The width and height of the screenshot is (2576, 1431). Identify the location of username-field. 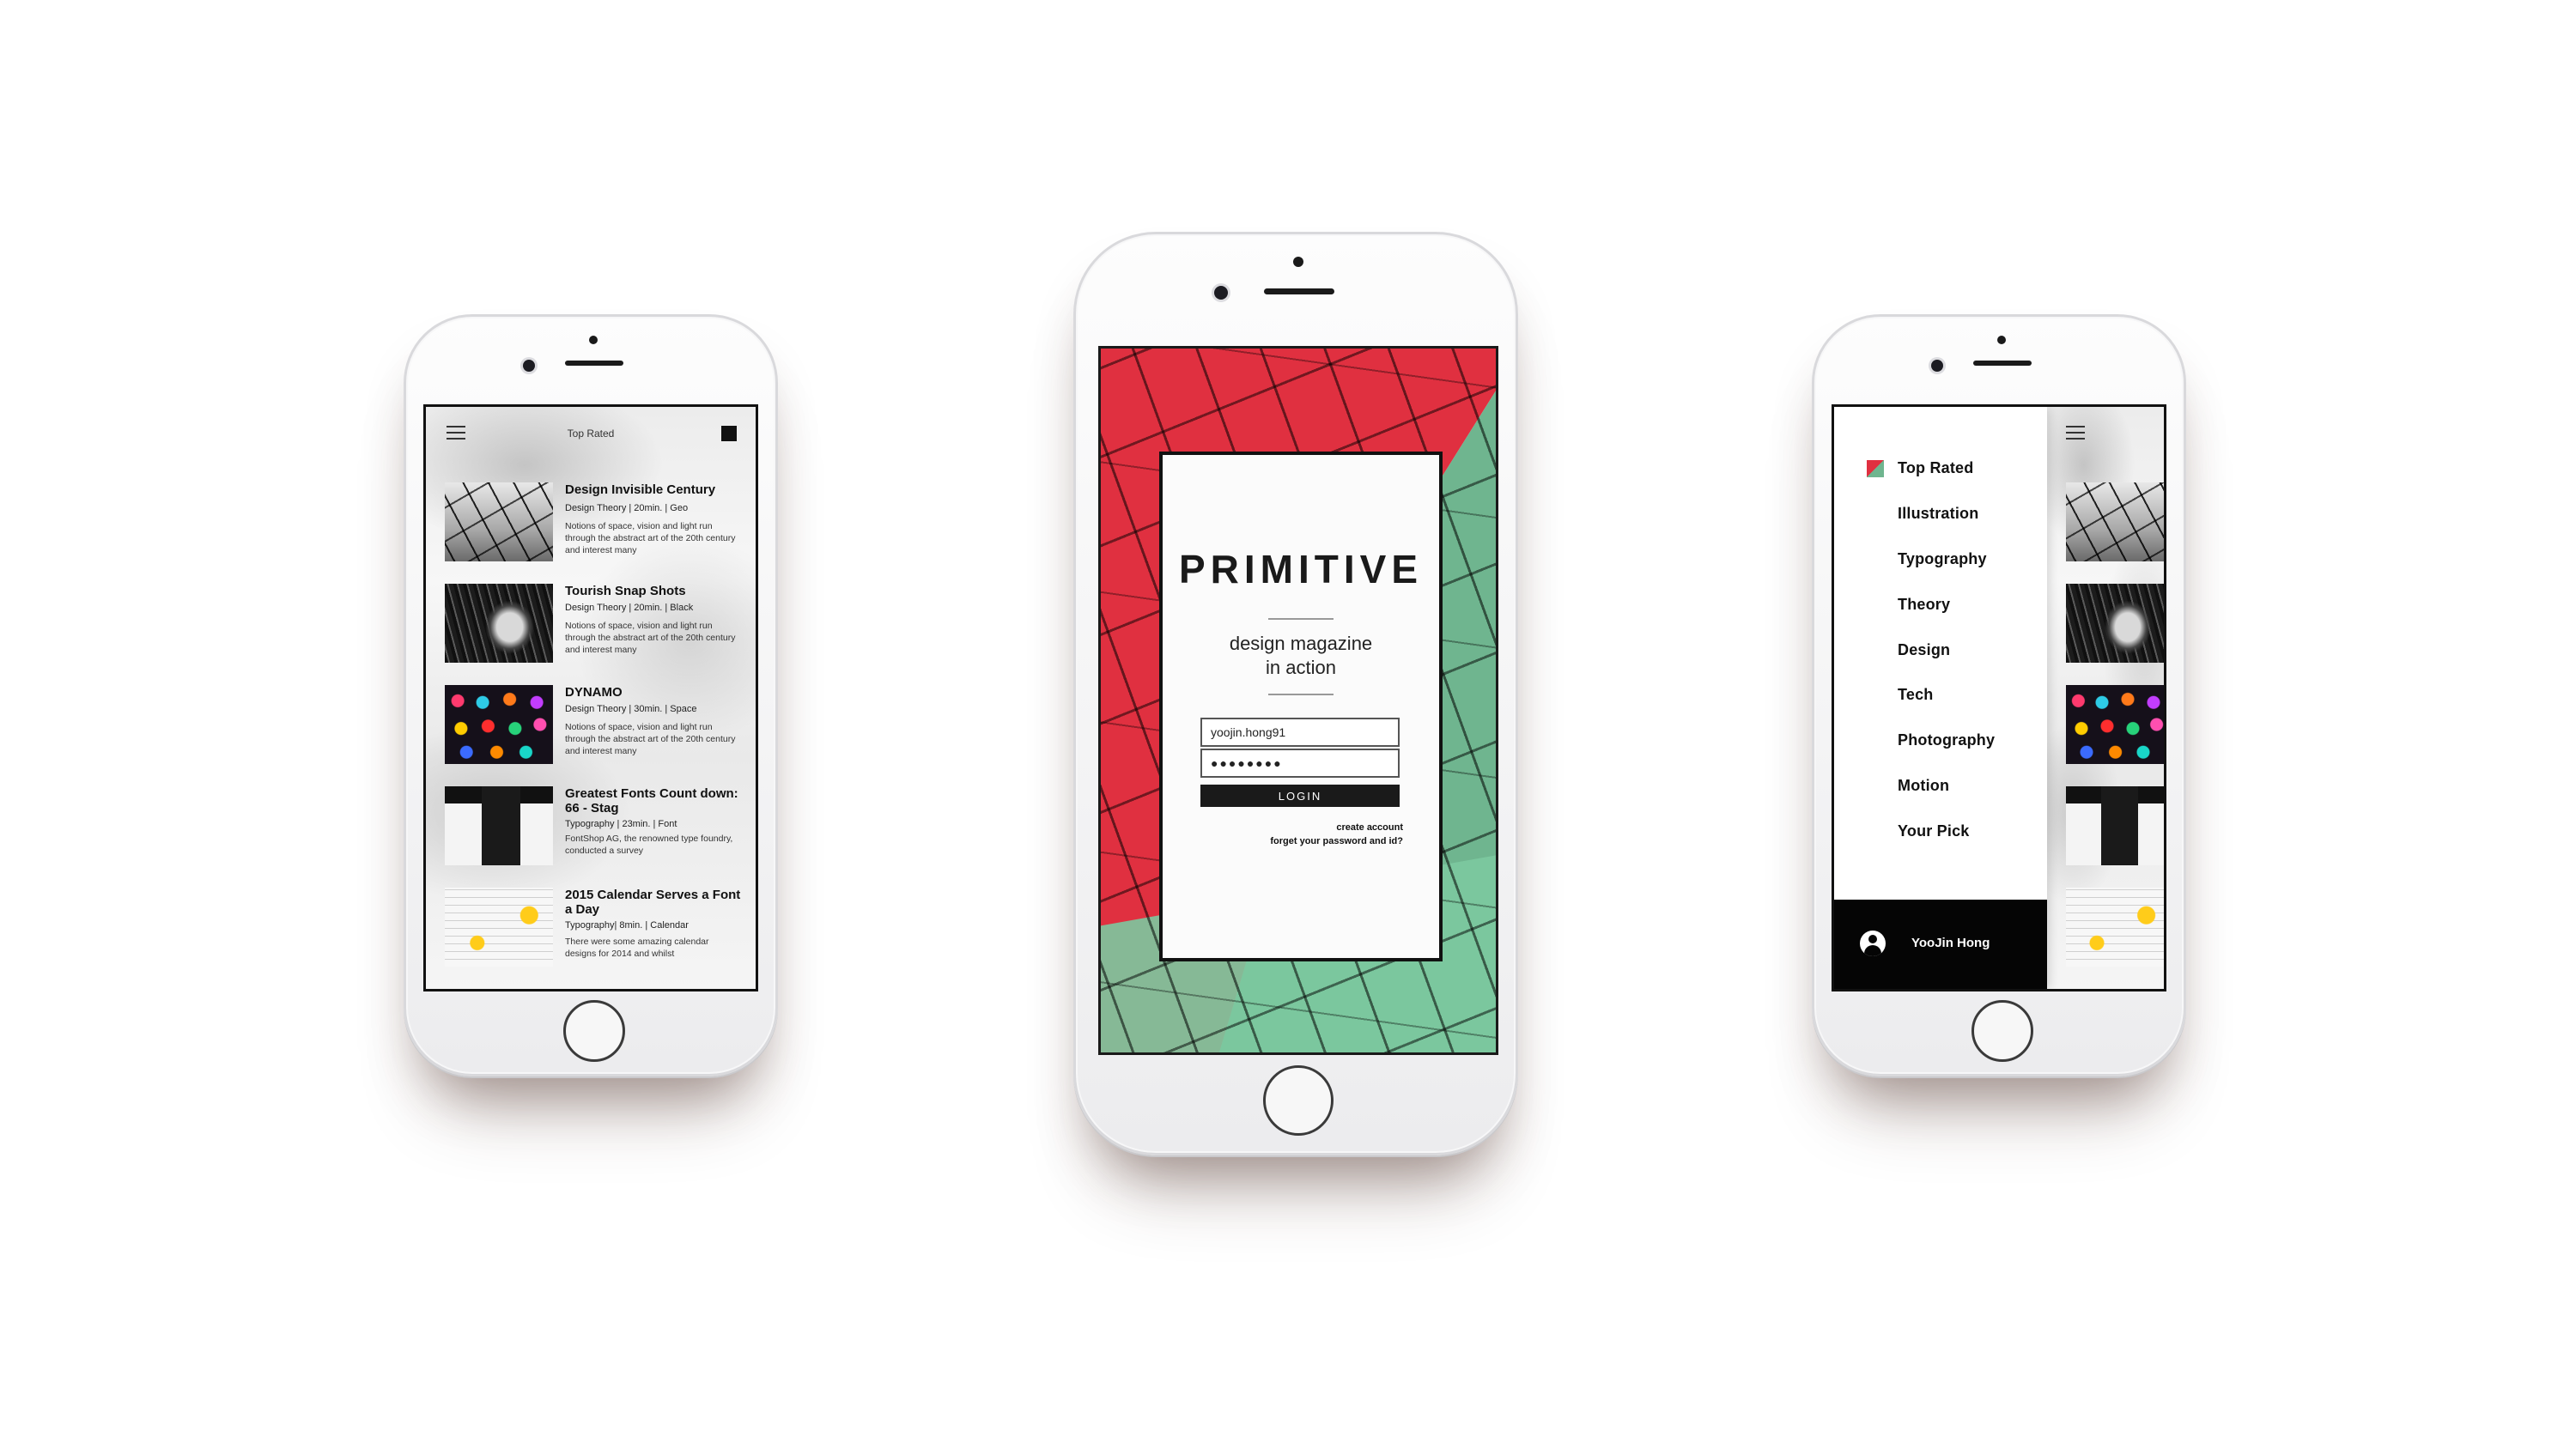
(1300, 732).